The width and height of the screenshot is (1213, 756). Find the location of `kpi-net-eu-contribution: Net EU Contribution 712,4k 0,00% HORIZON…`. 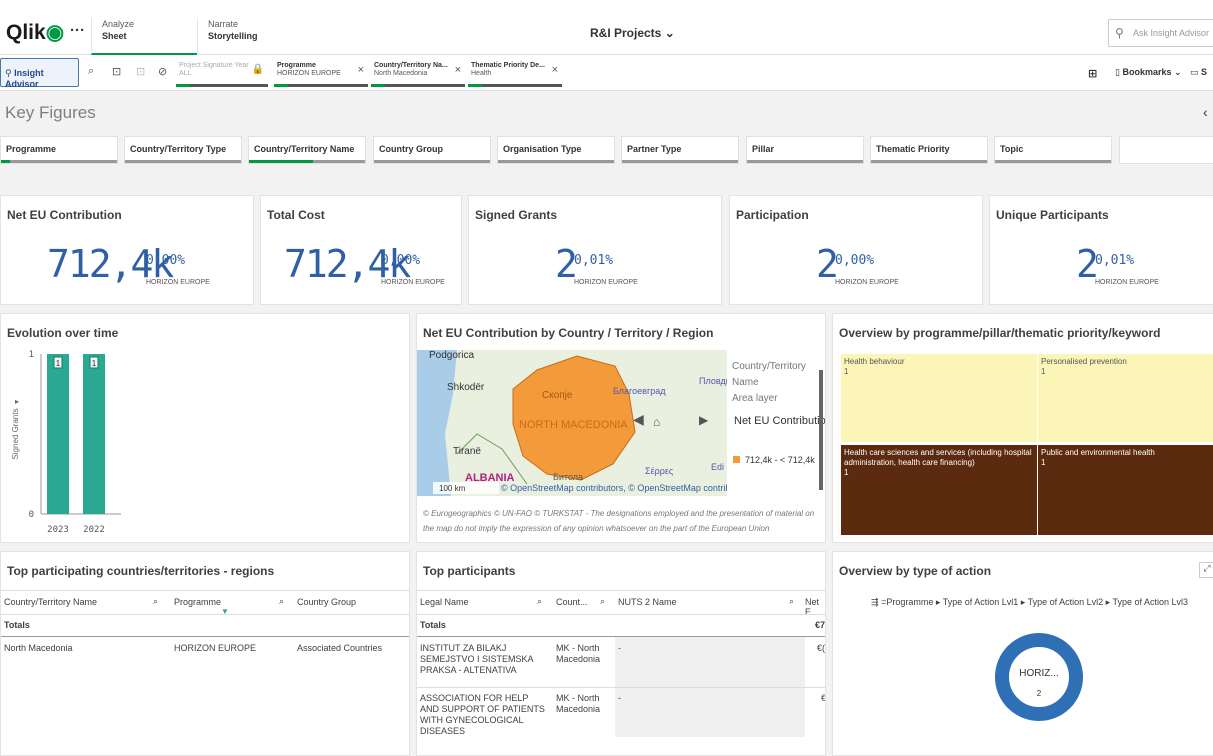

kpi-net-eu-contribution: Net EU Contribution 712,4k 0,00% HORIZON… is located at coordinates (127, 250).